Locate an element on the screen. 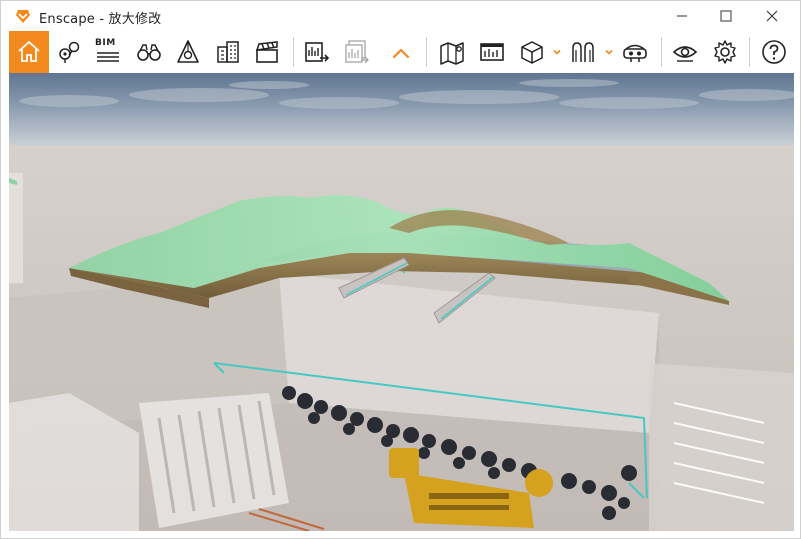  panorama-icon is located at coordinates (492, 52).